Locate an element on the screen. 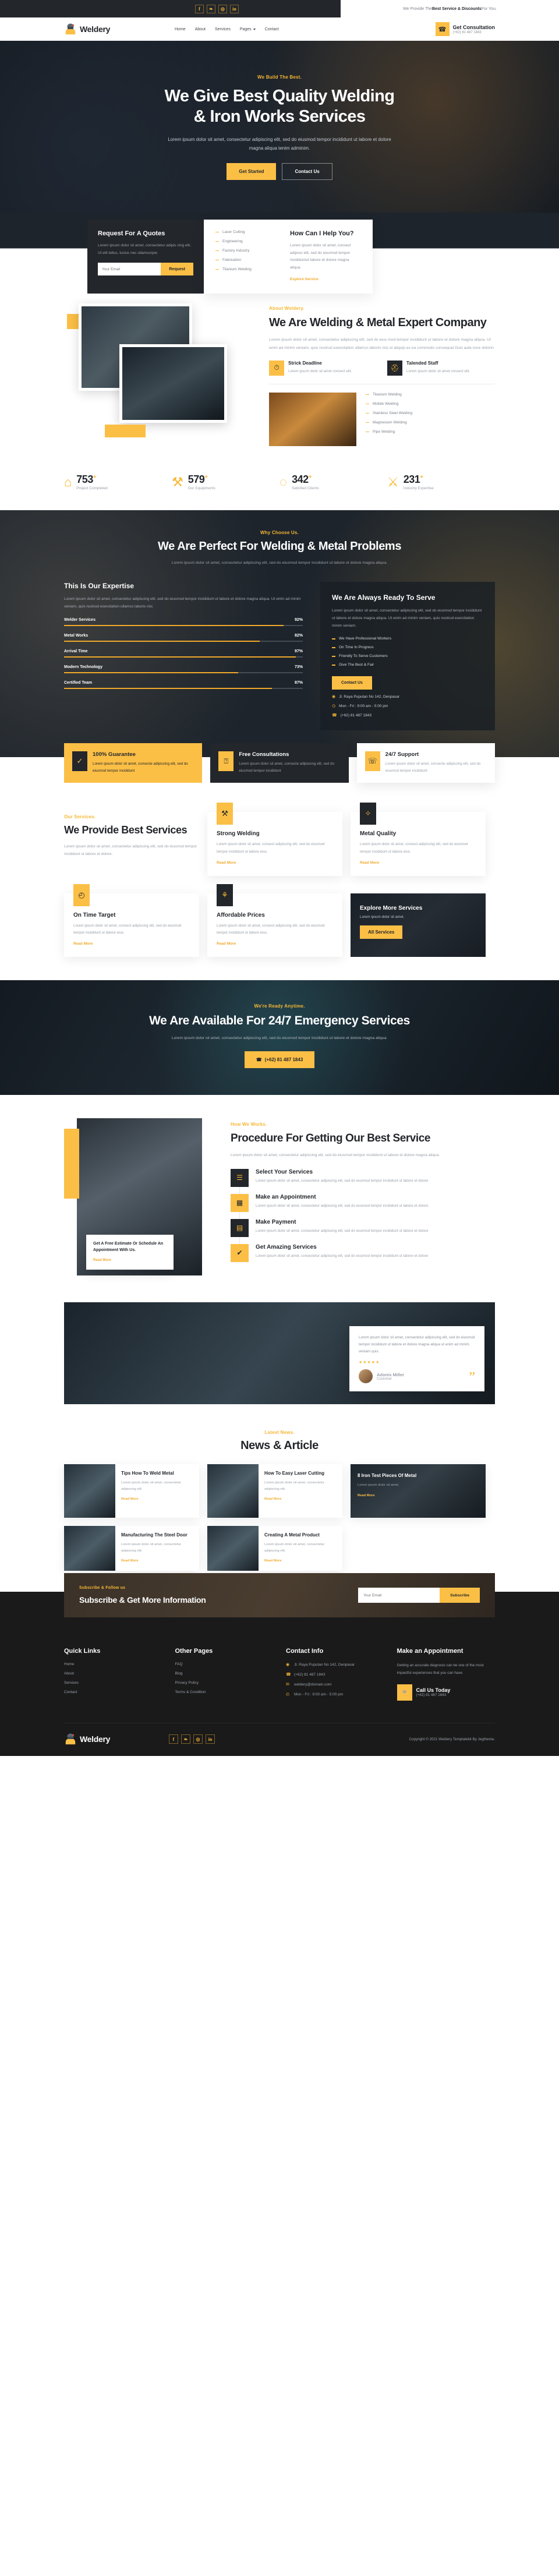  contact-us-button: Contact Us is located at coordinates (307, 172).